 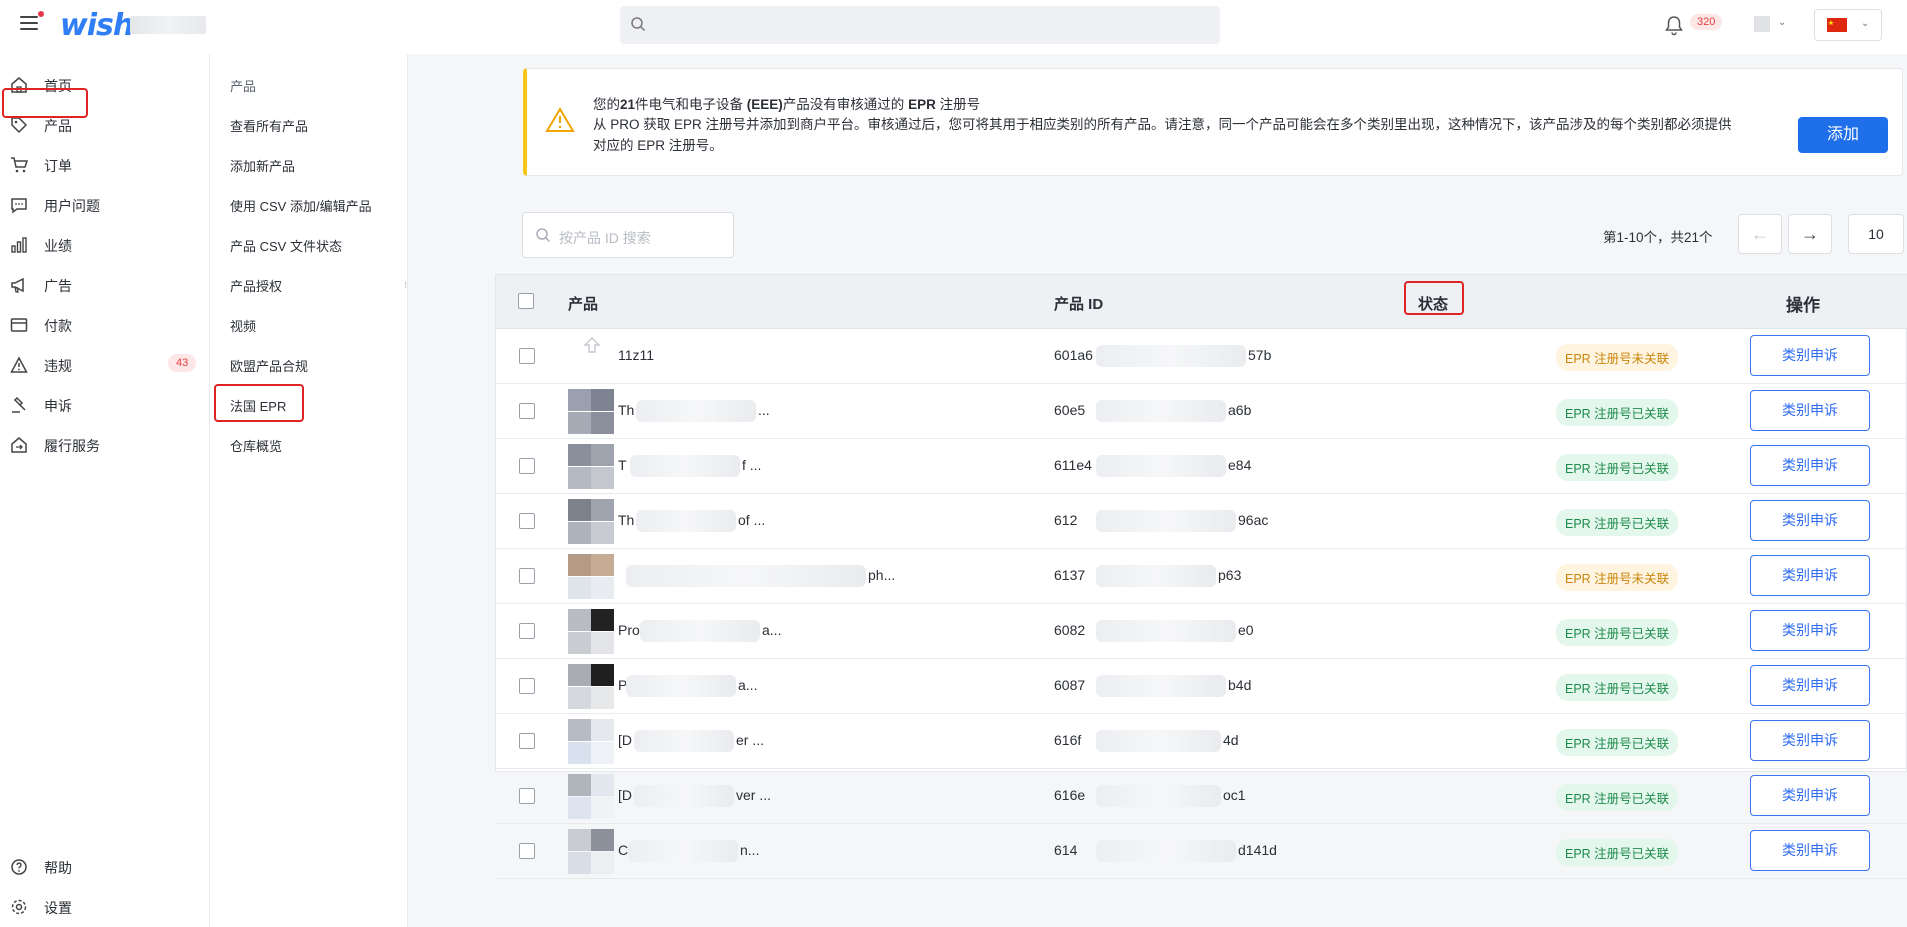 What do you see at coordinates (920, 25) in the screenshot?
I see `global-search-input` at bounding box center [920, 25].